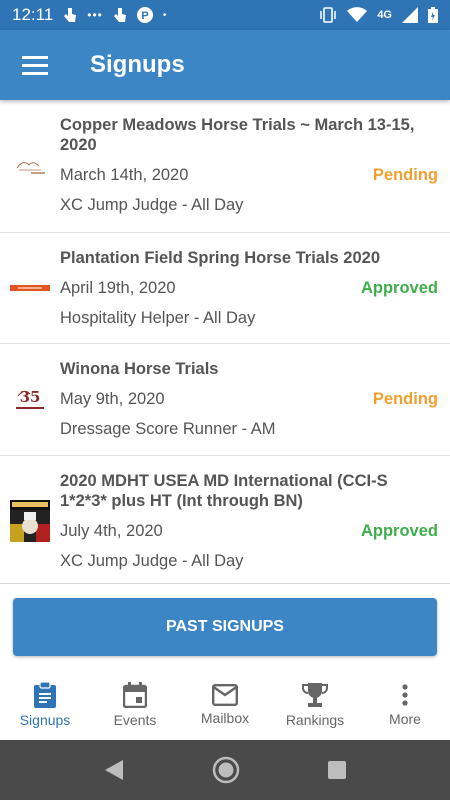  What do you see at coordinates (337, 770) in the screenshot?
I see `recents-icon` at bounding box center [337, 770].